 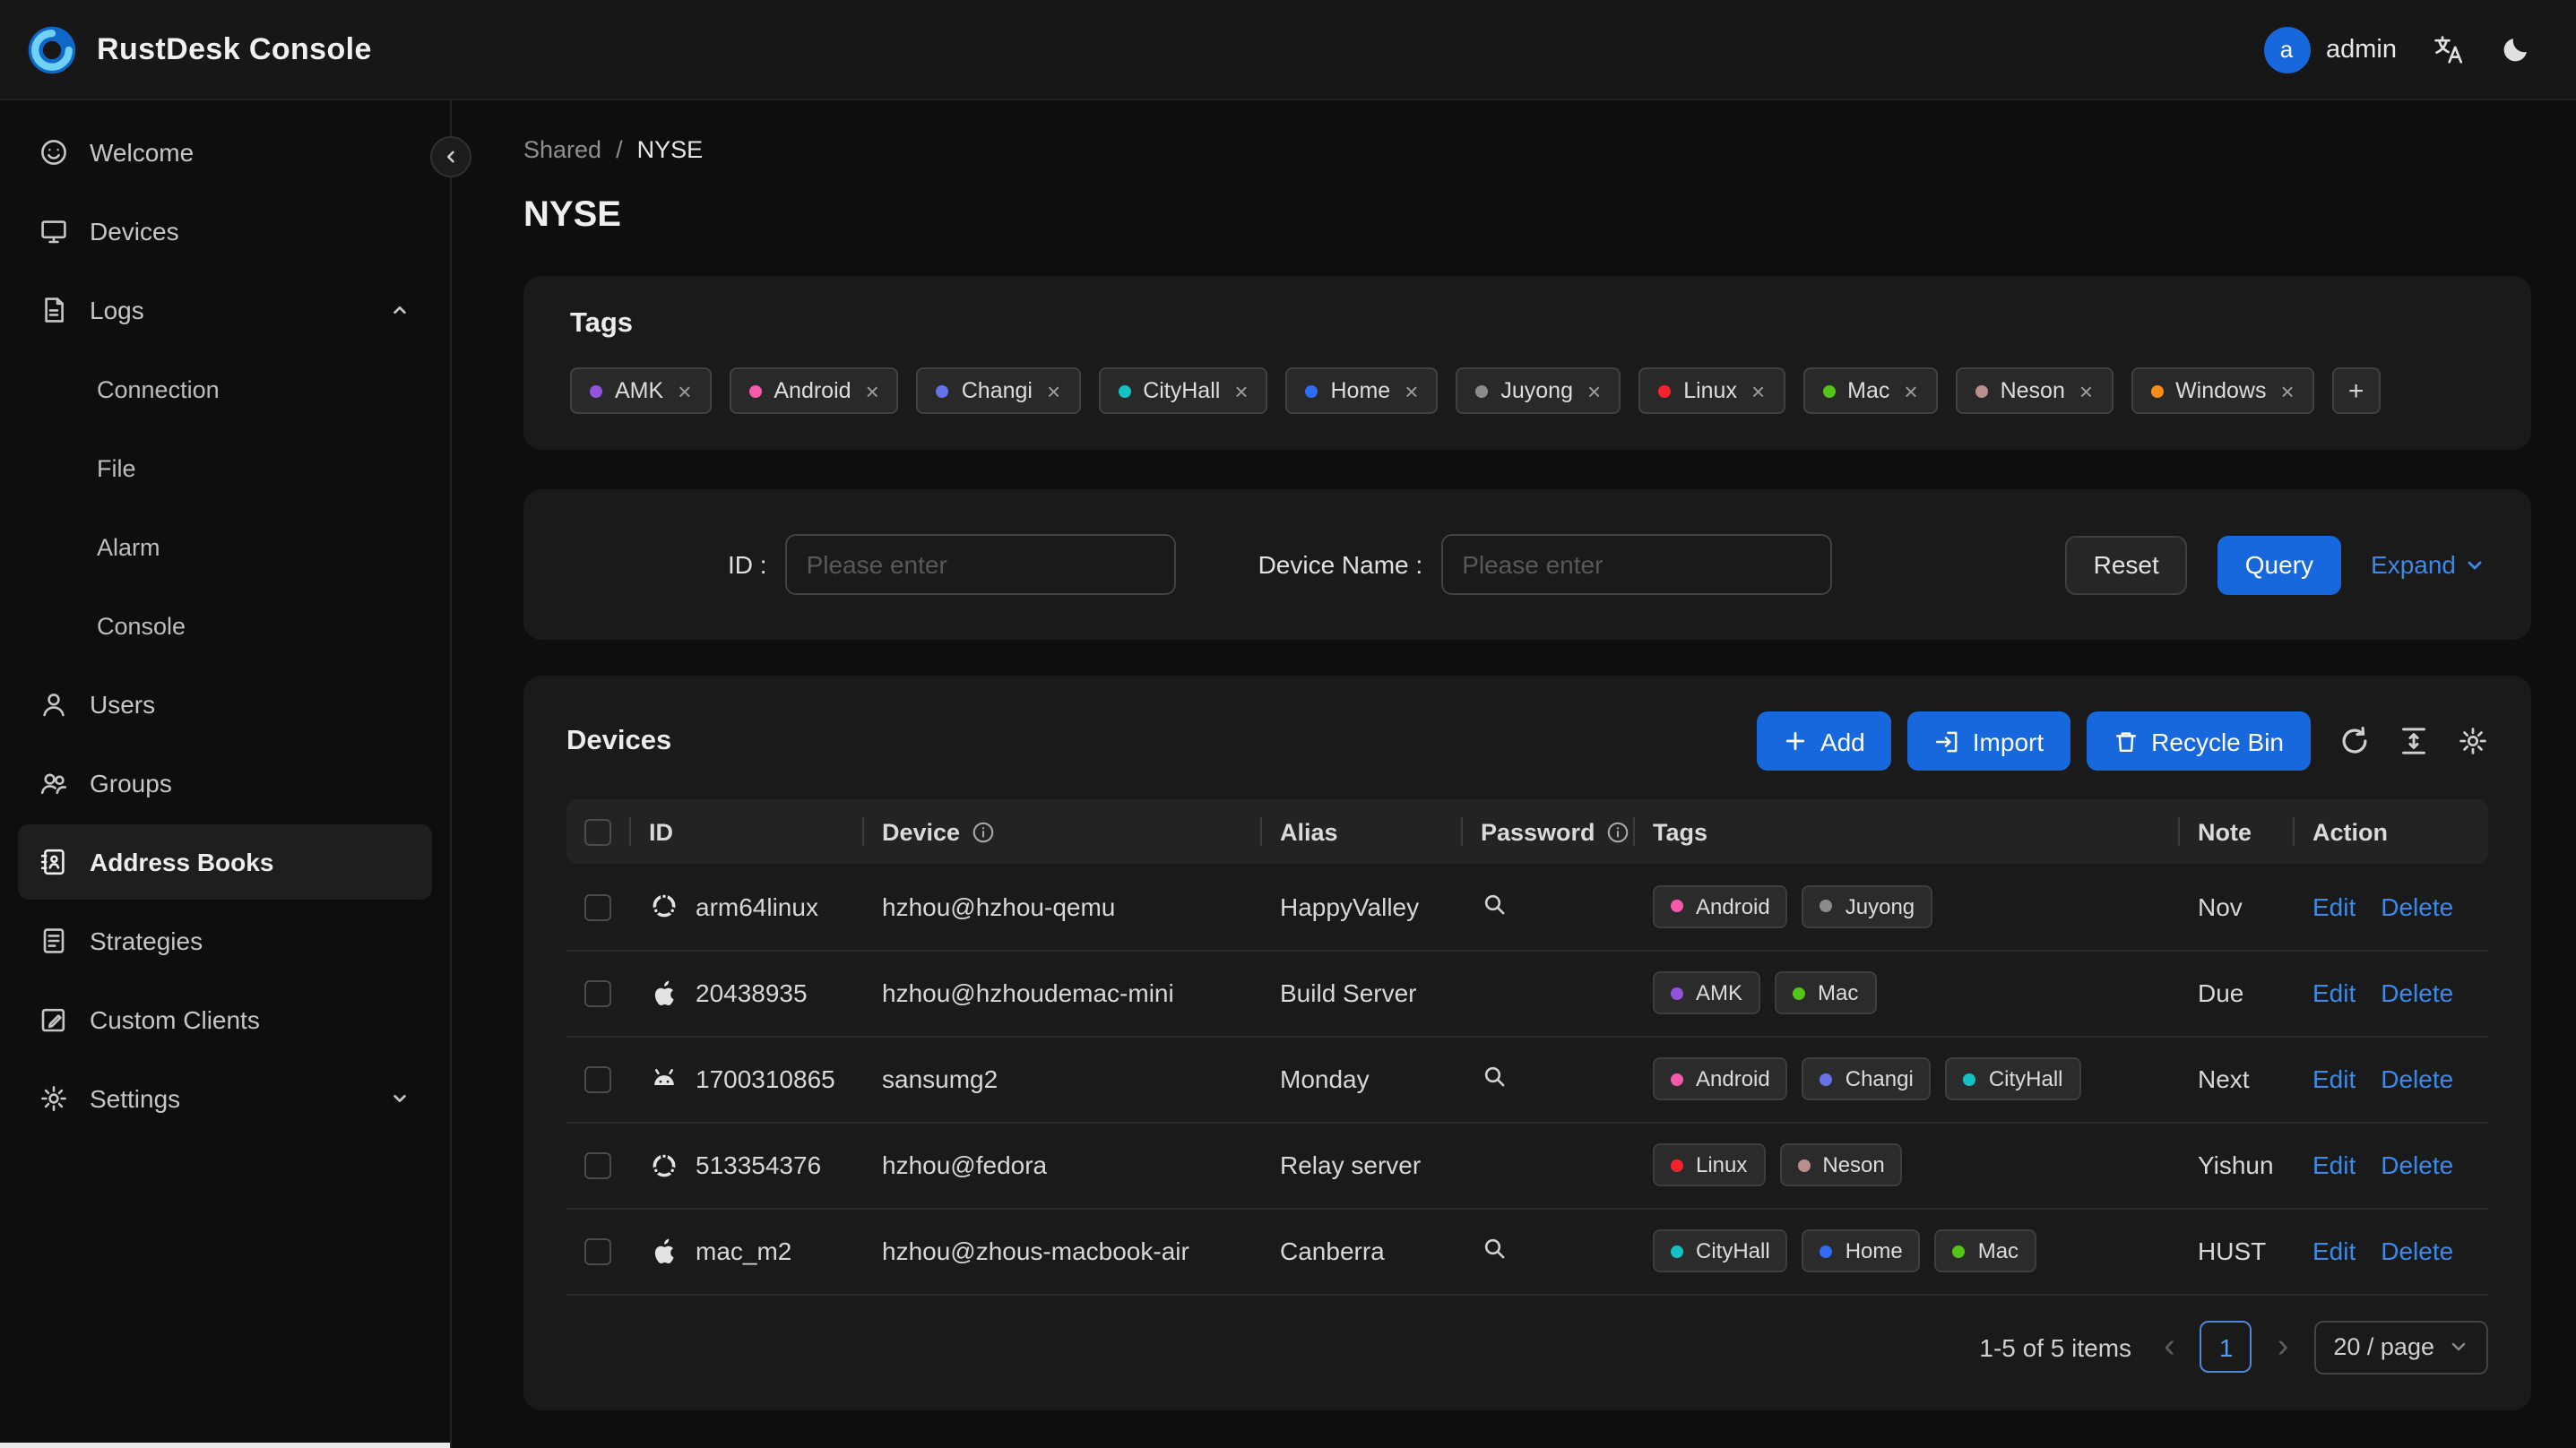 What do you see at coordinates (225, 626) in the screenshot?
I see `sidebar-subitem-console: Console` at bounding box center [225, 626].